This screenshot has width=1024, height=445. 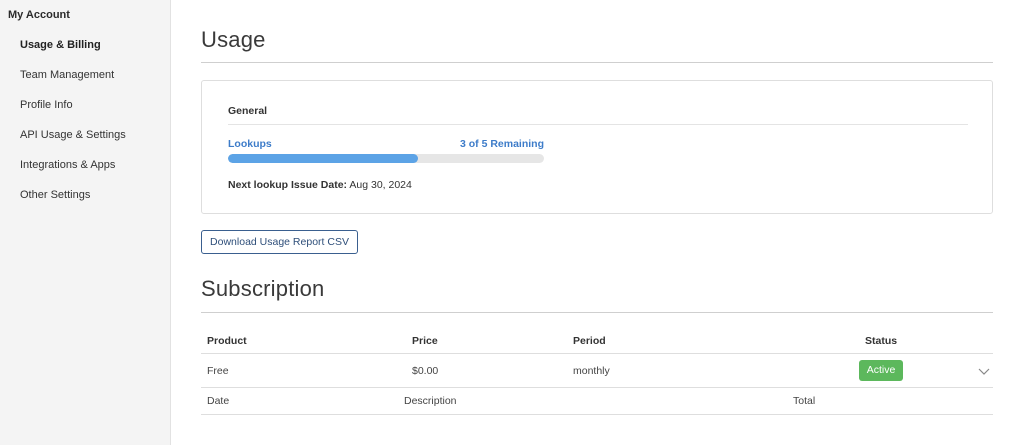 I want to click on chevron-down-icon, so click(x=984, y=371).